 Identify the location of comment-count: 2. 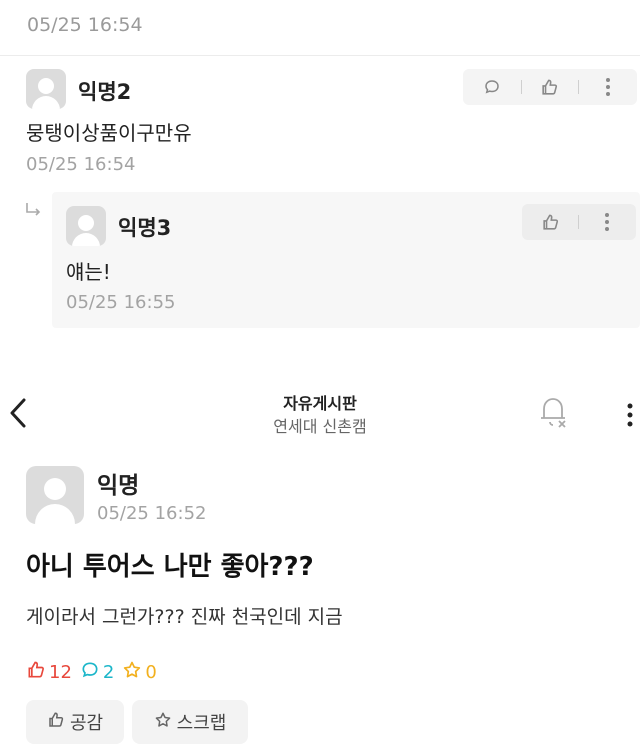
(97, 672).